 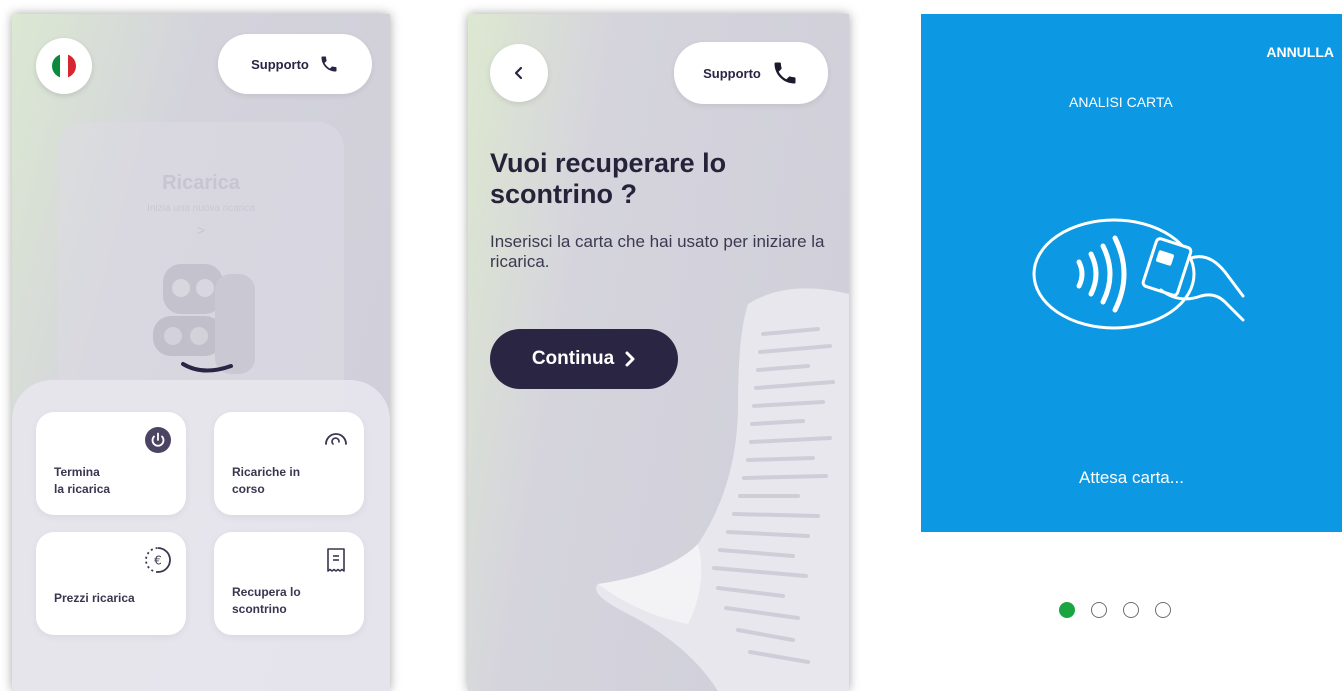 What do you see at coordinates (1067, 610) in the screenshot?
I see `step-dot-active` at bounding box center [1067, 610].